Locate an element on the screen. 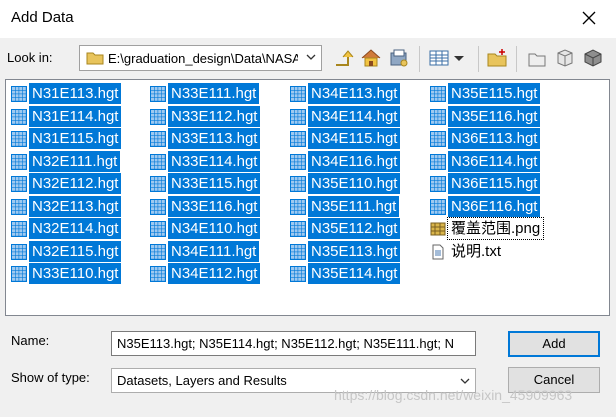 This screenshot has width=616, height=417. file-name: N34E115.hgt is located at coordinates (354, 138).